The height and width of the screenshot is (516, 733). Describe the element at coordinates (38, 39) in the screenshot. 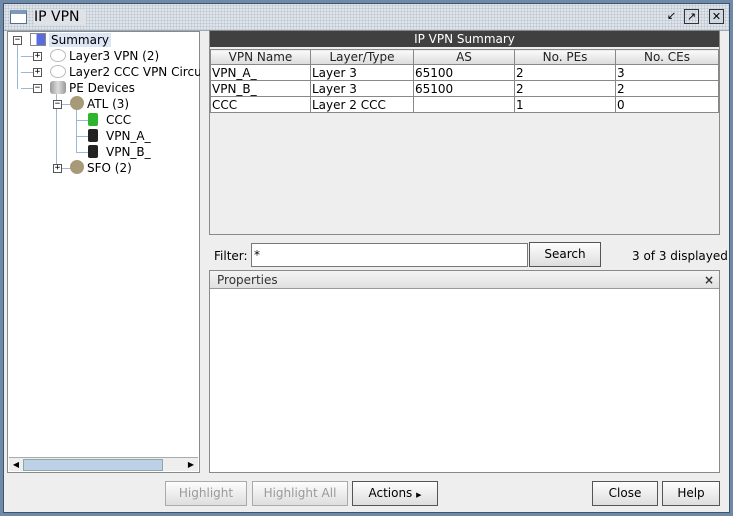

I see `summary-icon` at that location.